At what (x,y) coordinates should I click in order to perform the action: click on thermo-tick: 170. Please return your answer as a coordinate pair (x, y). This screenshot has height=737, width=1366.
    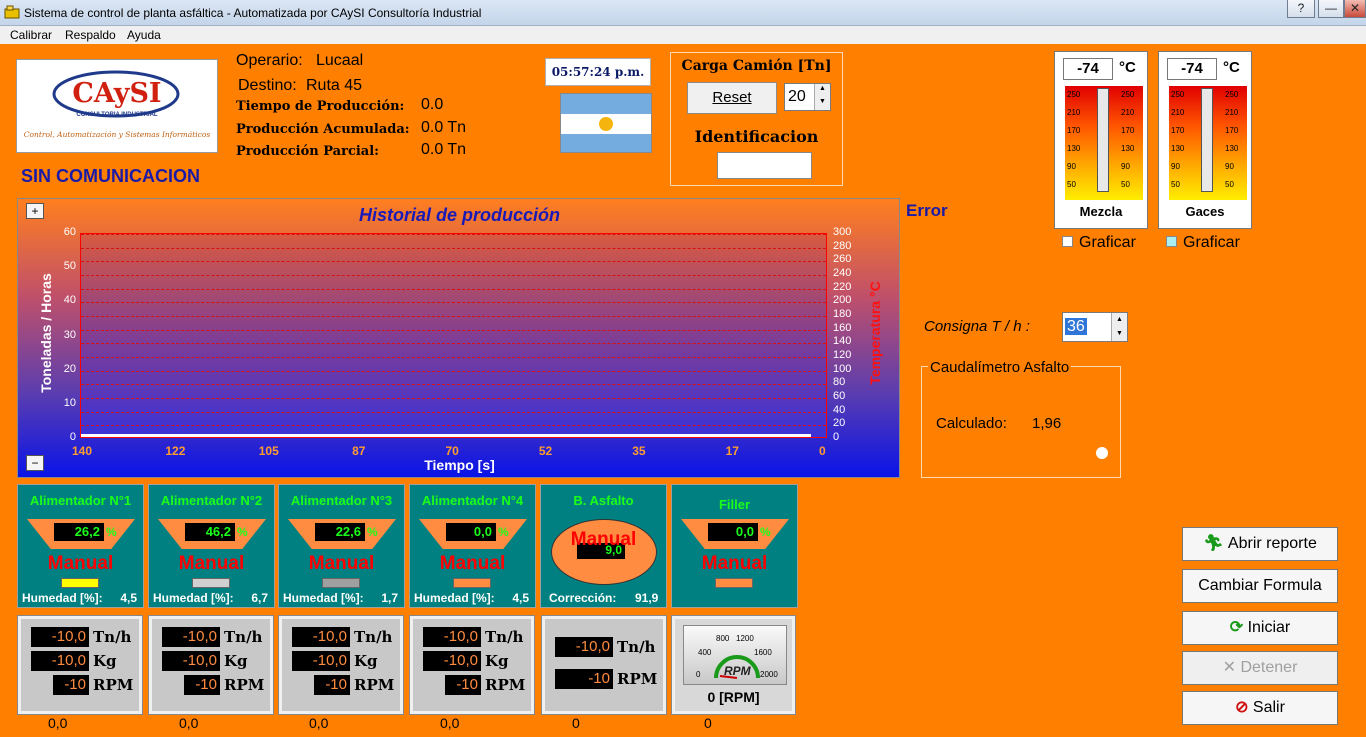
    Looking at the image, I should click on (1128, 130).